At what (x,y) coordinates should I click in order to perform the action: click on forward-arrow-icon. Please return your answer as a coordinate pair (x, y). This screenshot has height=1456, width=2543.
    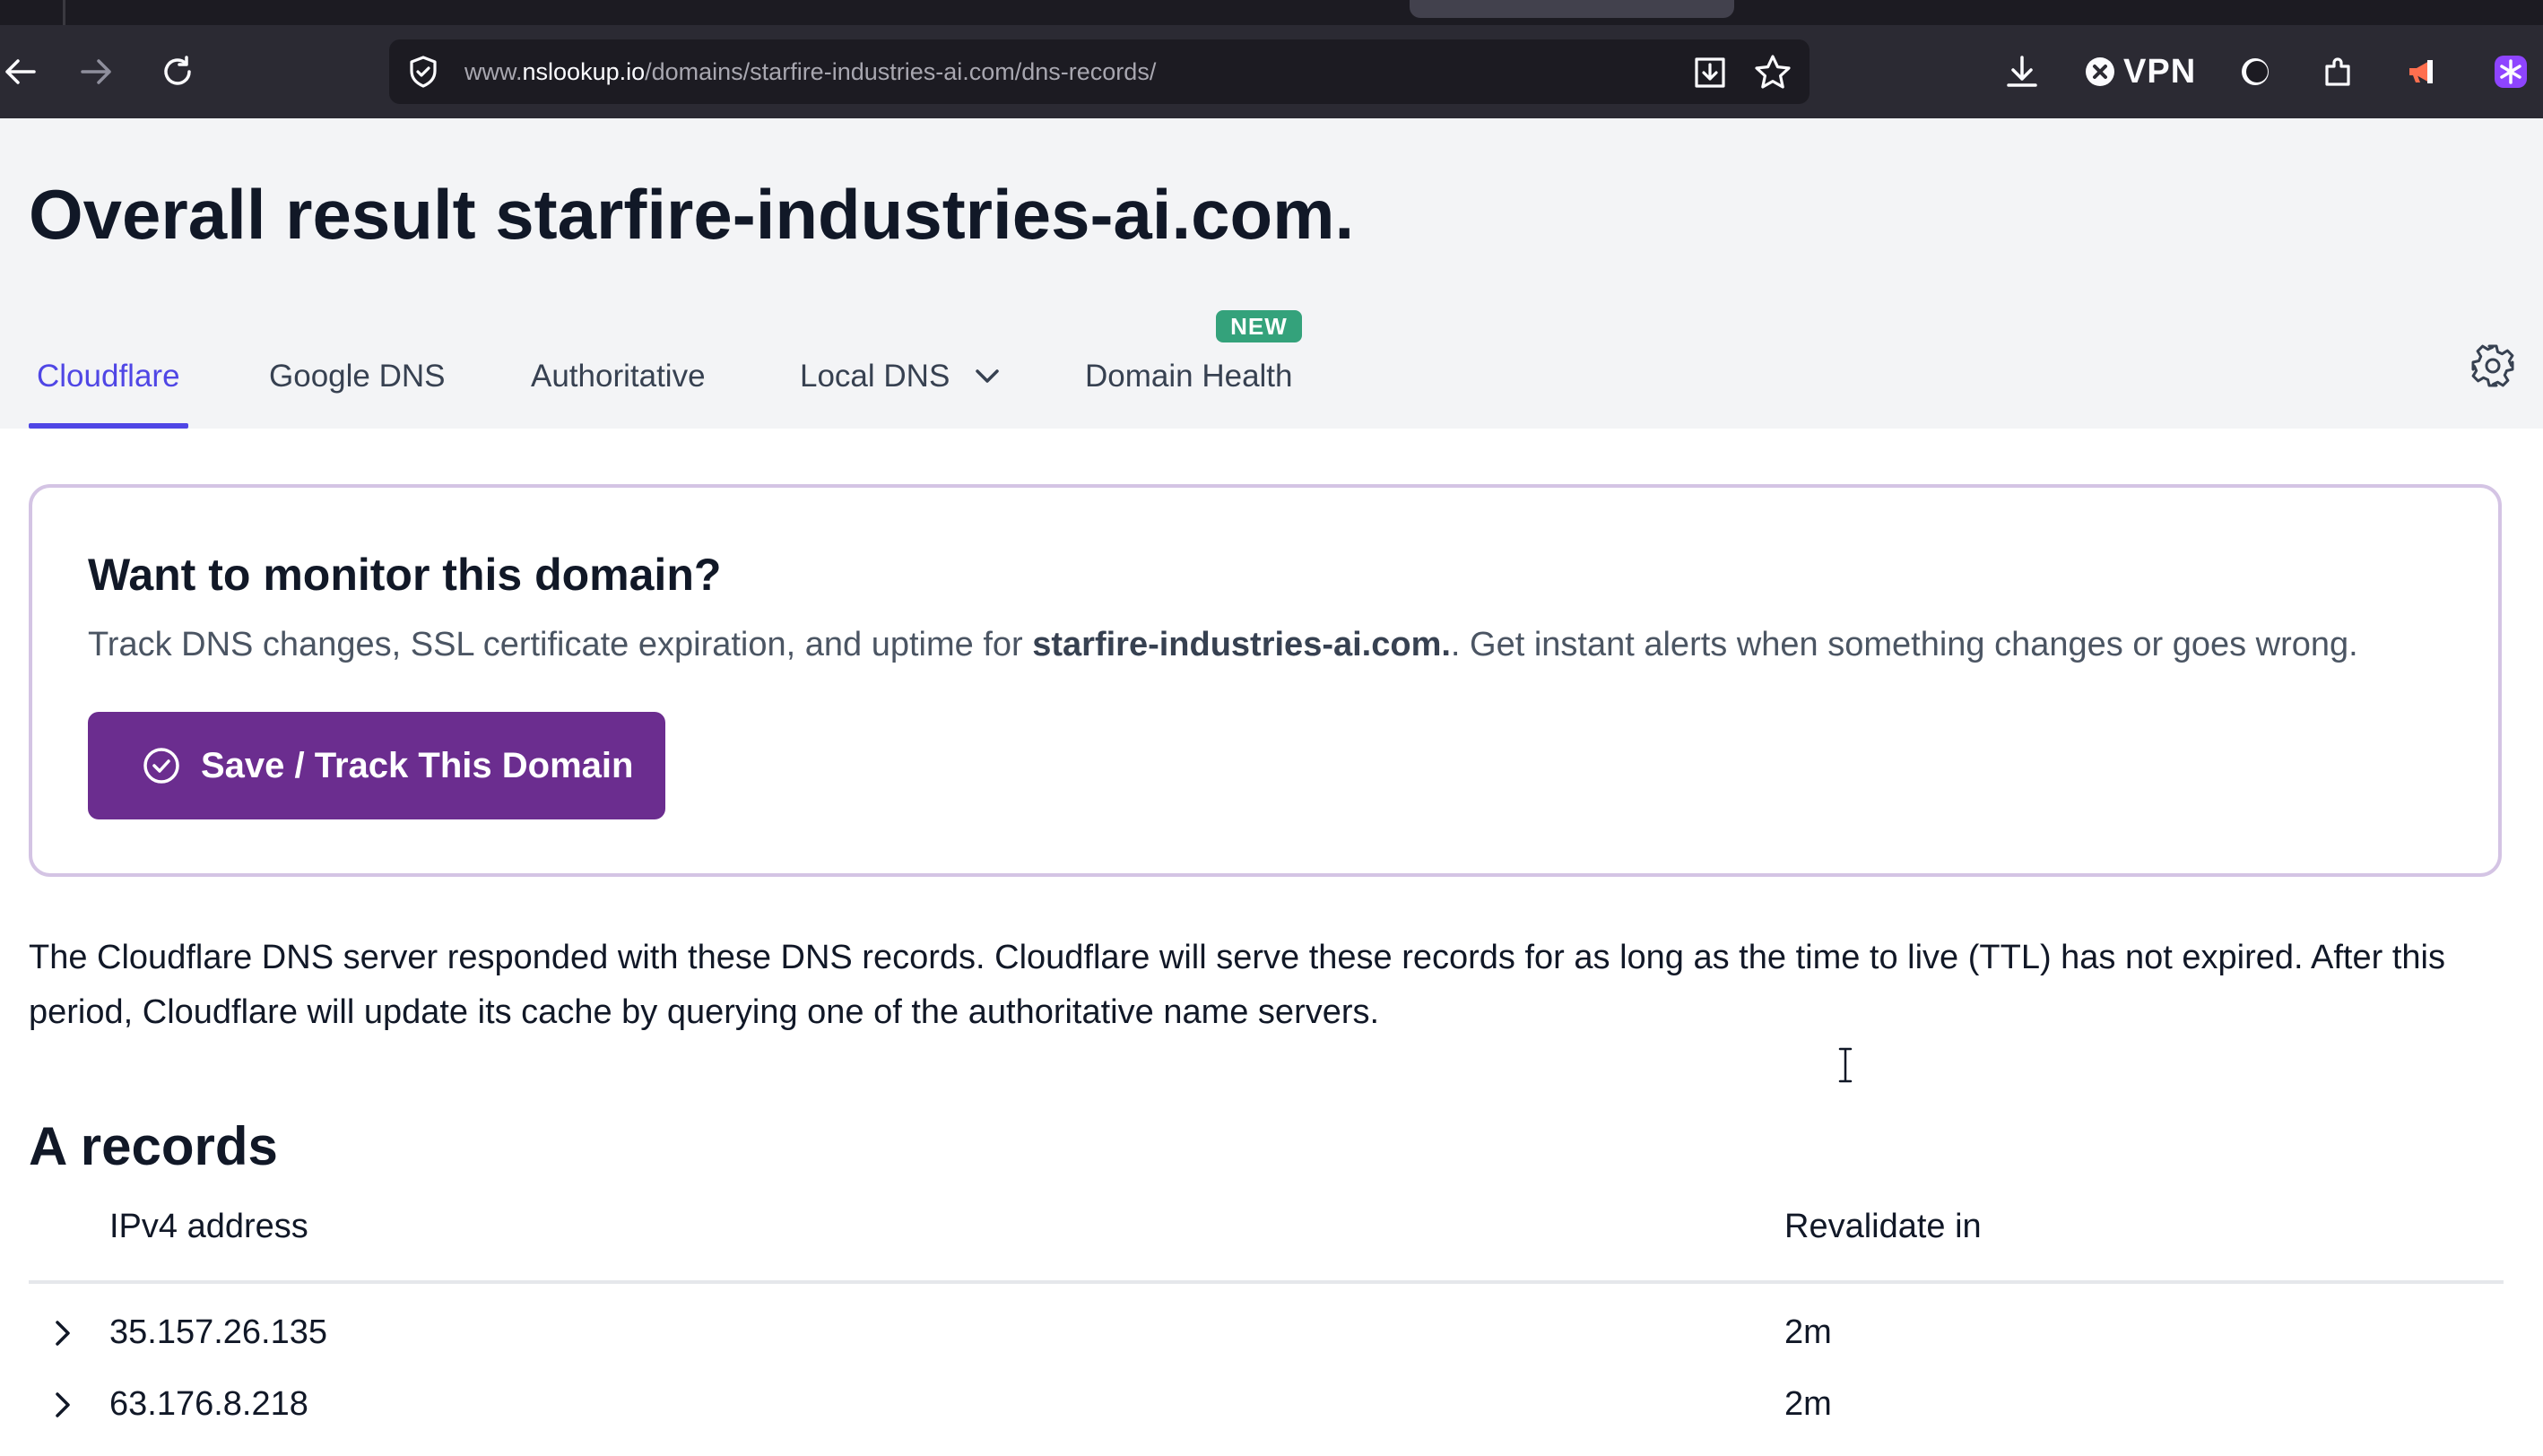
    Looking at the image, I should click on (96, 71).